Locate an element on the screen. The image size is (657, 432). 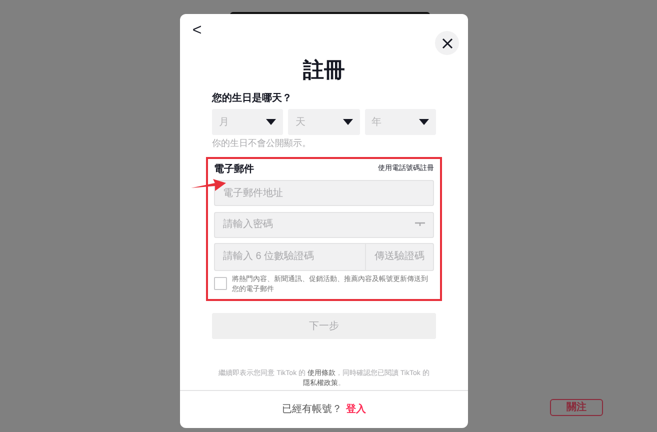
birthday-select: 天 is located at coordinates (324, 122).